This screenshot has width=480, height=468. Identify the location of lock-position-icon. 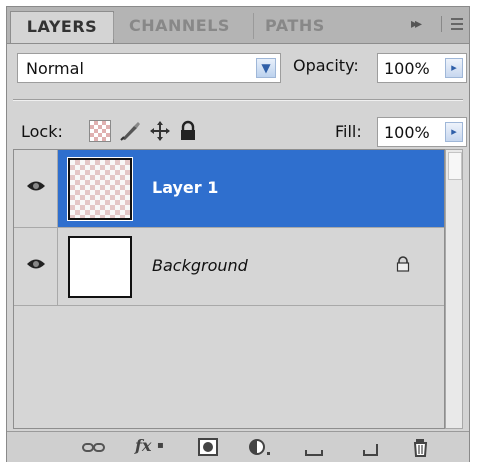
(160, 131).